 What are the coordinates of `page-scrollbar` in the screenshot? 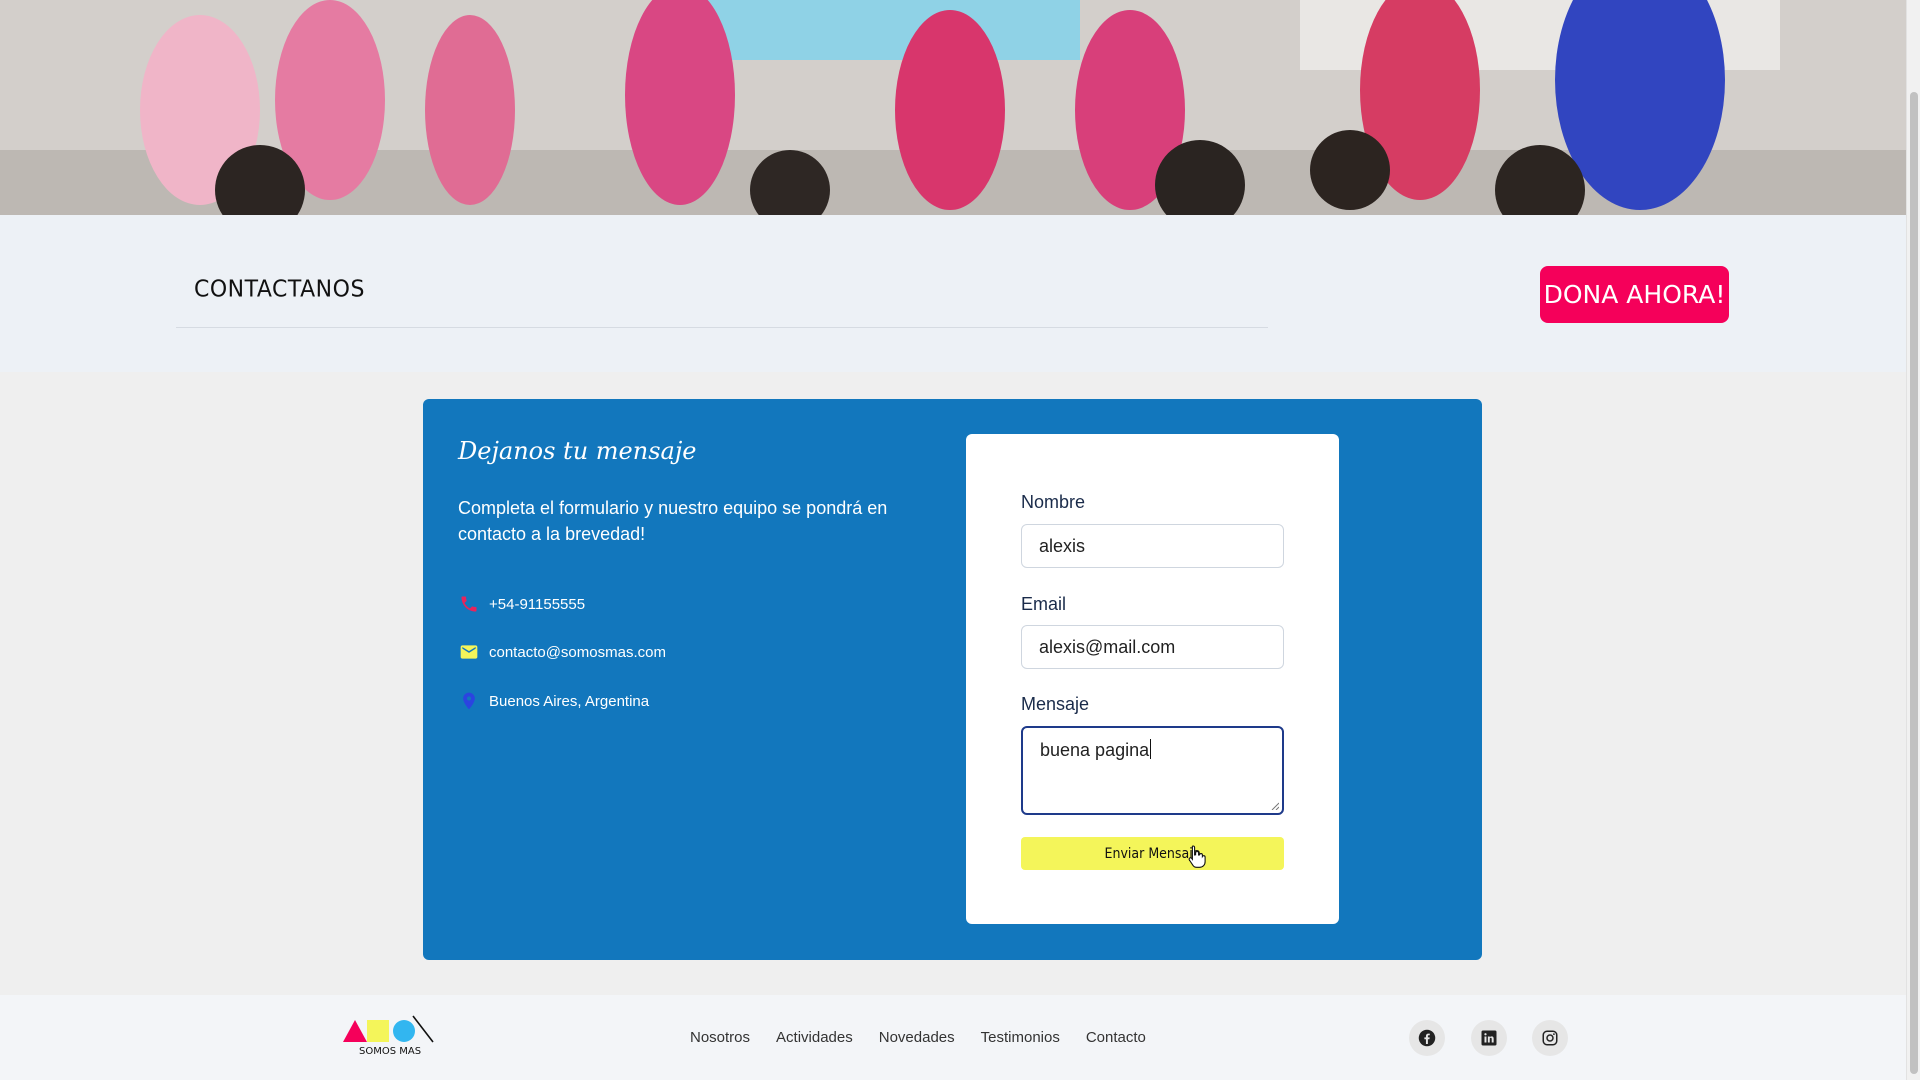 It's located at (1913, 540).